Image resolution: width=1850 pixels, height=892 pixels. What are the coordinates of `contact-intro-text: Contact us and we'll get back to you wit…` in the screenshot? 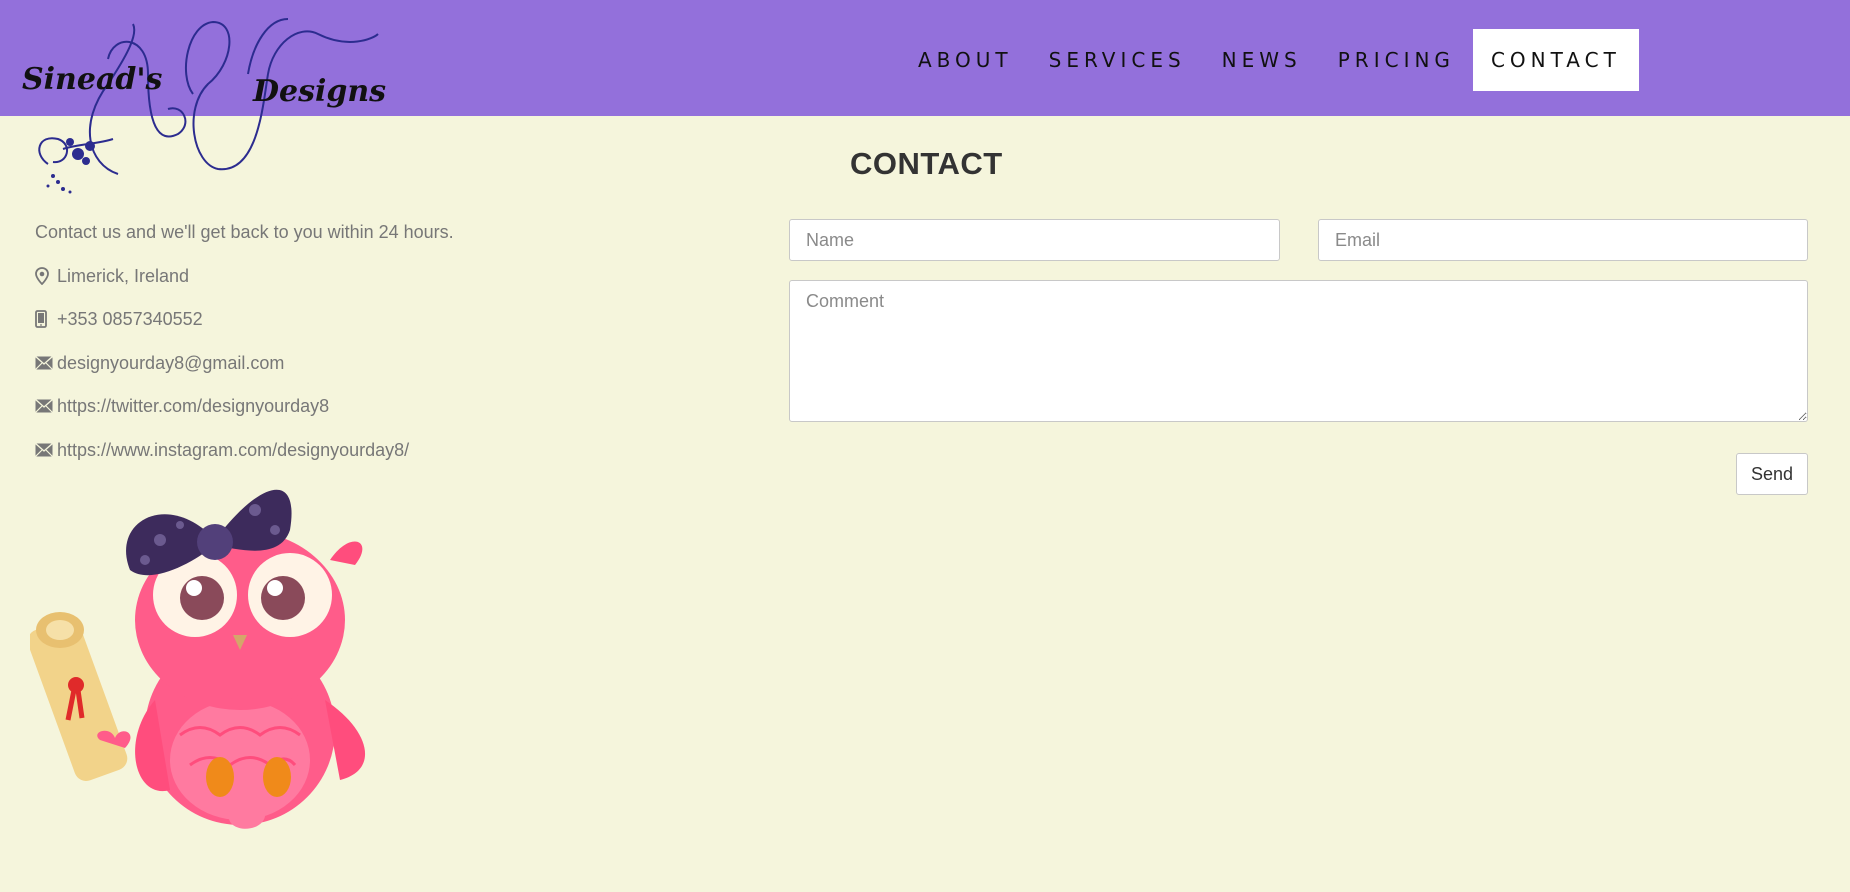 It's located at (244, 232).